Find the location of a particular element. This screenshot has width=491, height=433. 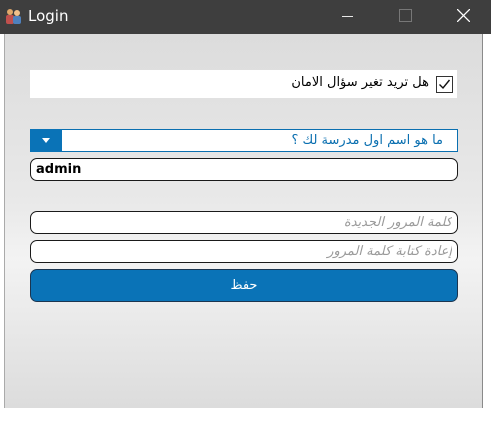

close-icon is located at coordinates (463, 15).